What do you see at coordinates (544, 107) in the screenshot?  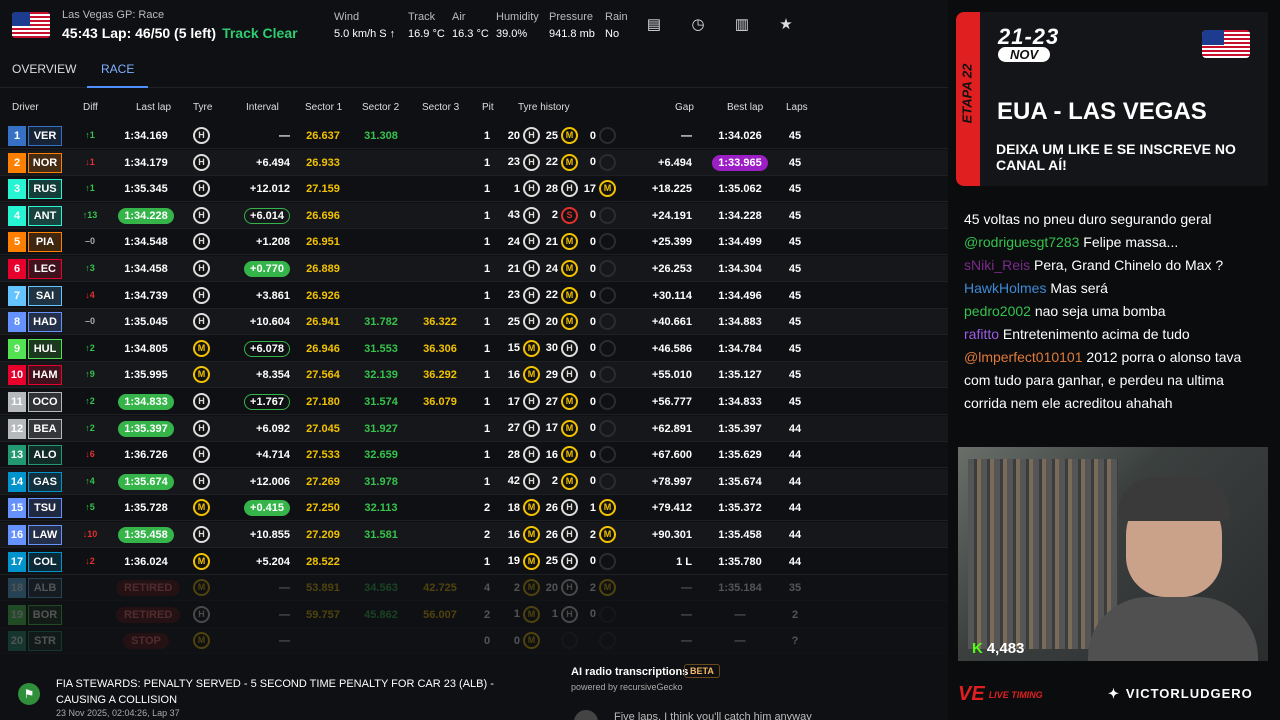 I see `col-tyre-history: Tyre history` at bounding box center [544, 107].